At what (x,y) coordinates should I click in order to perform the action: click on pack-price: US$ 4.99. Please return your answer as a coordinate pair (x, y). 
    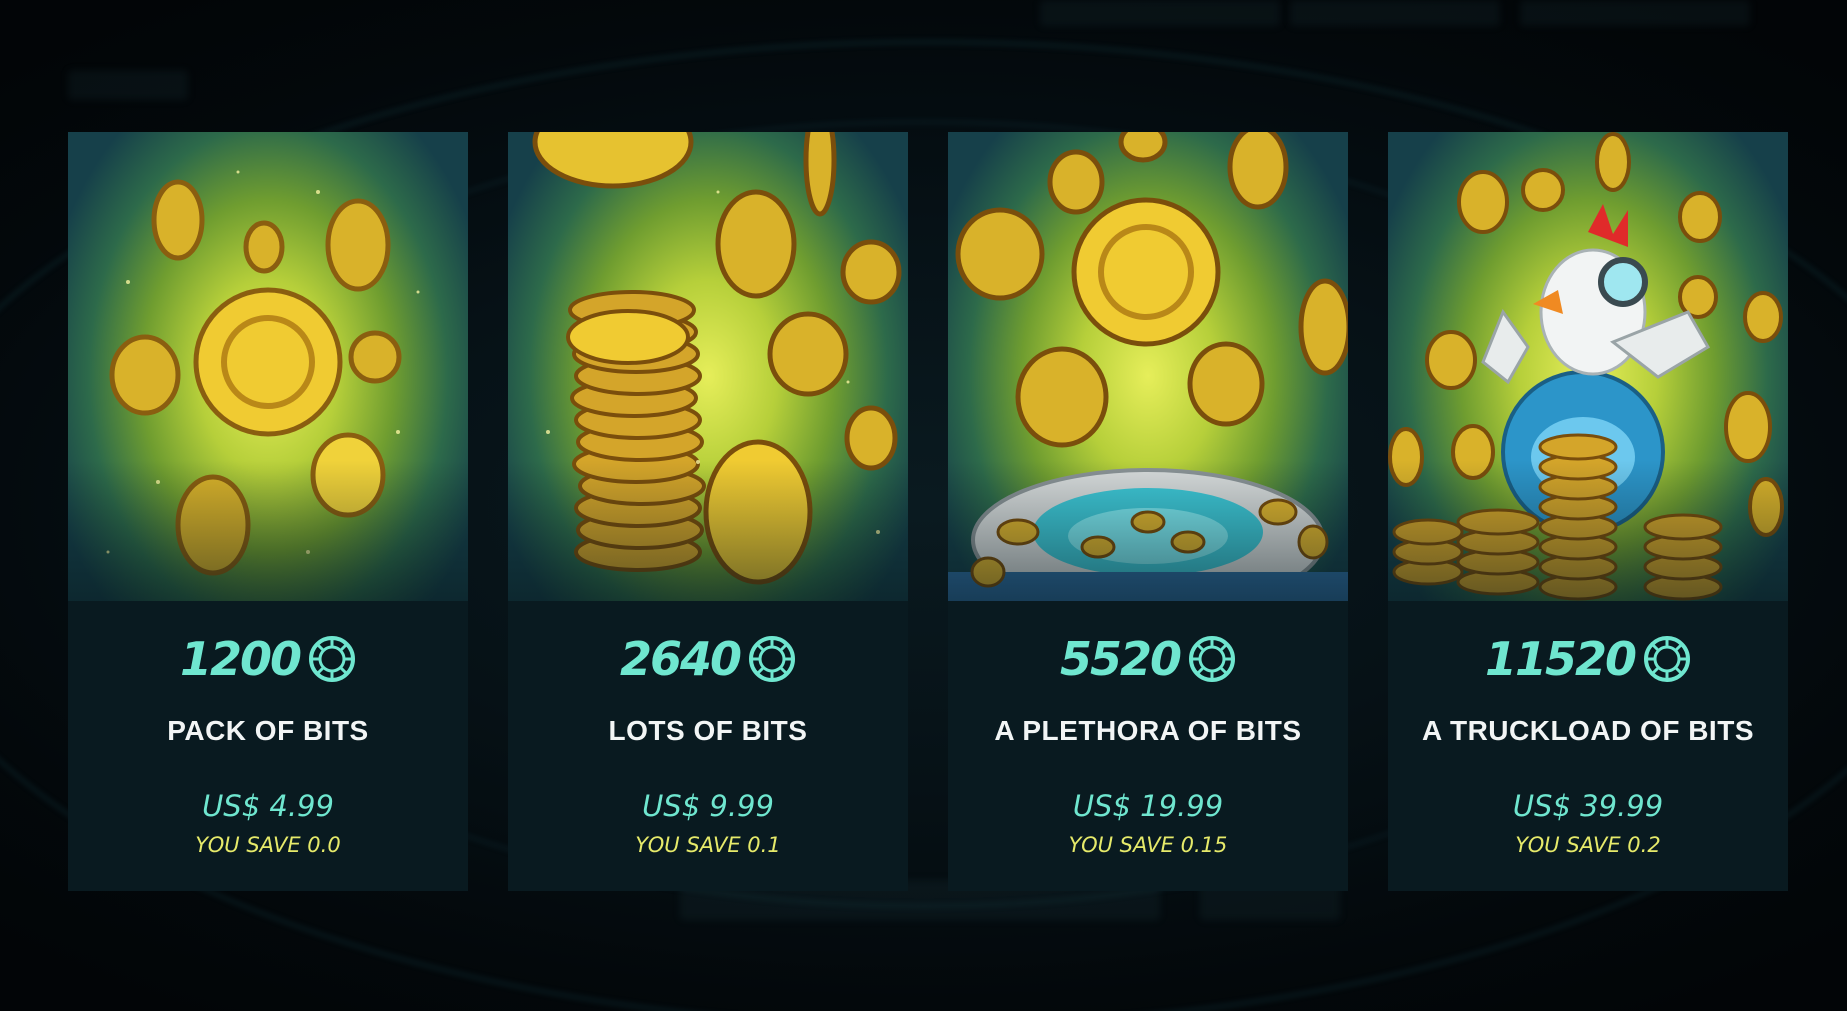
    Looking at the image, I should click on (268, 806).